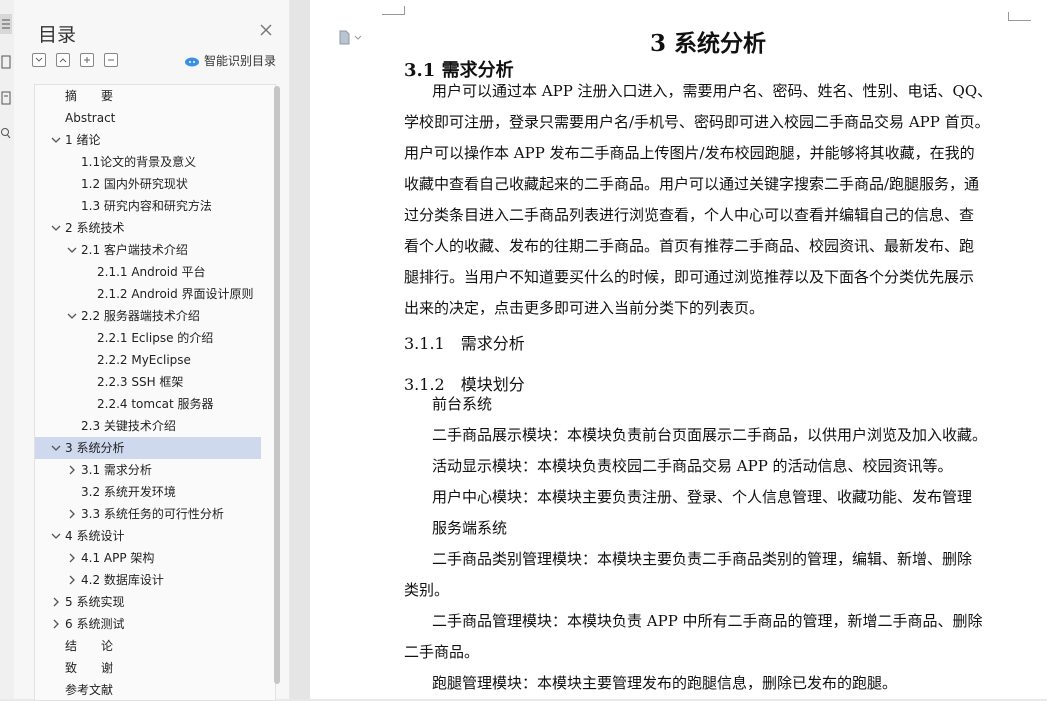  What do you see at coordinates (702, 559) in the screenshot?
I see `paragraph-line: 二手商品类别管理模块：本模块主要负责二手商品类别的管理，编辑、新增、删除` at bounding box center [702, 559].